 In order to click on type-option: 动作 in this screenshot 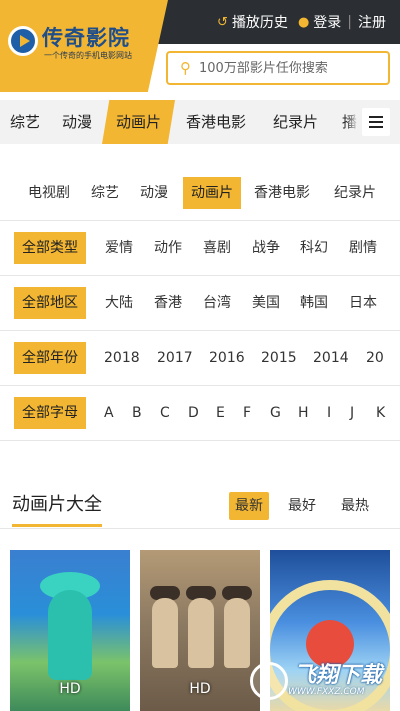, I will do `click(168, 248)`.